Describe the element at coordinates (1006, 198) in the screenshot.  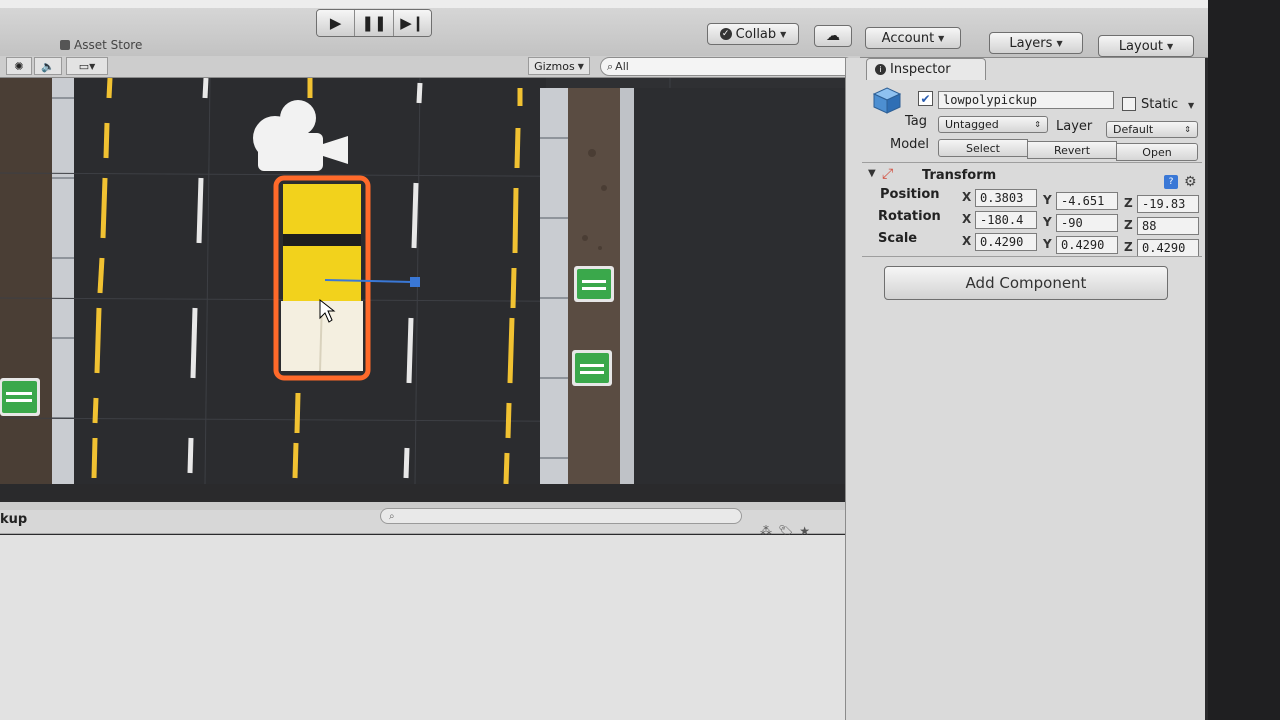
I see `position-x-field: 0.3803` at that location.